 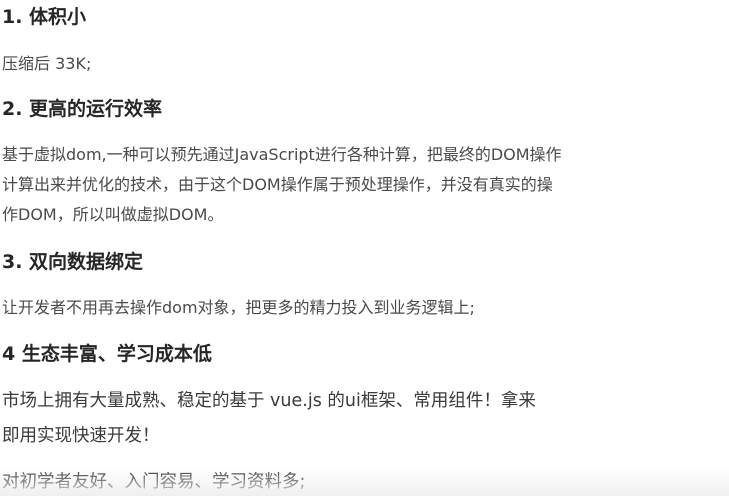 I want to click on paragraph-line: 作DOM，所以叫做虚拟DOM。, so click(x=113, y=214).